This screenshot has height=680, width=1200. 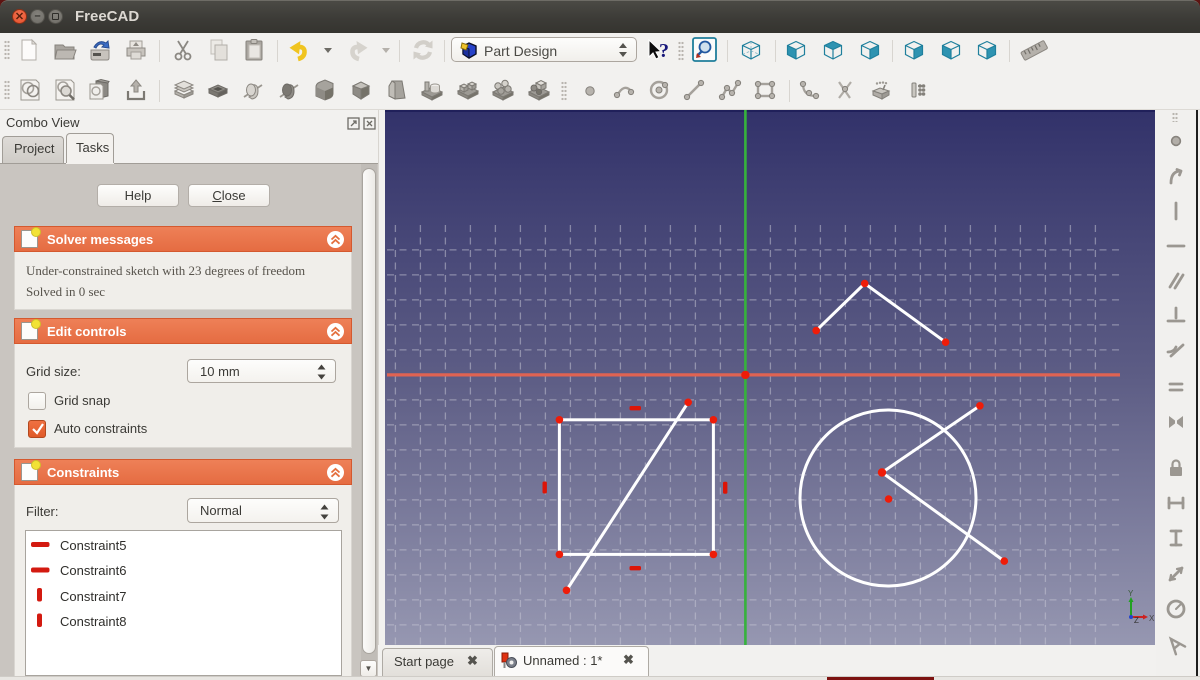 I want to click on svg-text: Z, so click(x=1136, y=620).